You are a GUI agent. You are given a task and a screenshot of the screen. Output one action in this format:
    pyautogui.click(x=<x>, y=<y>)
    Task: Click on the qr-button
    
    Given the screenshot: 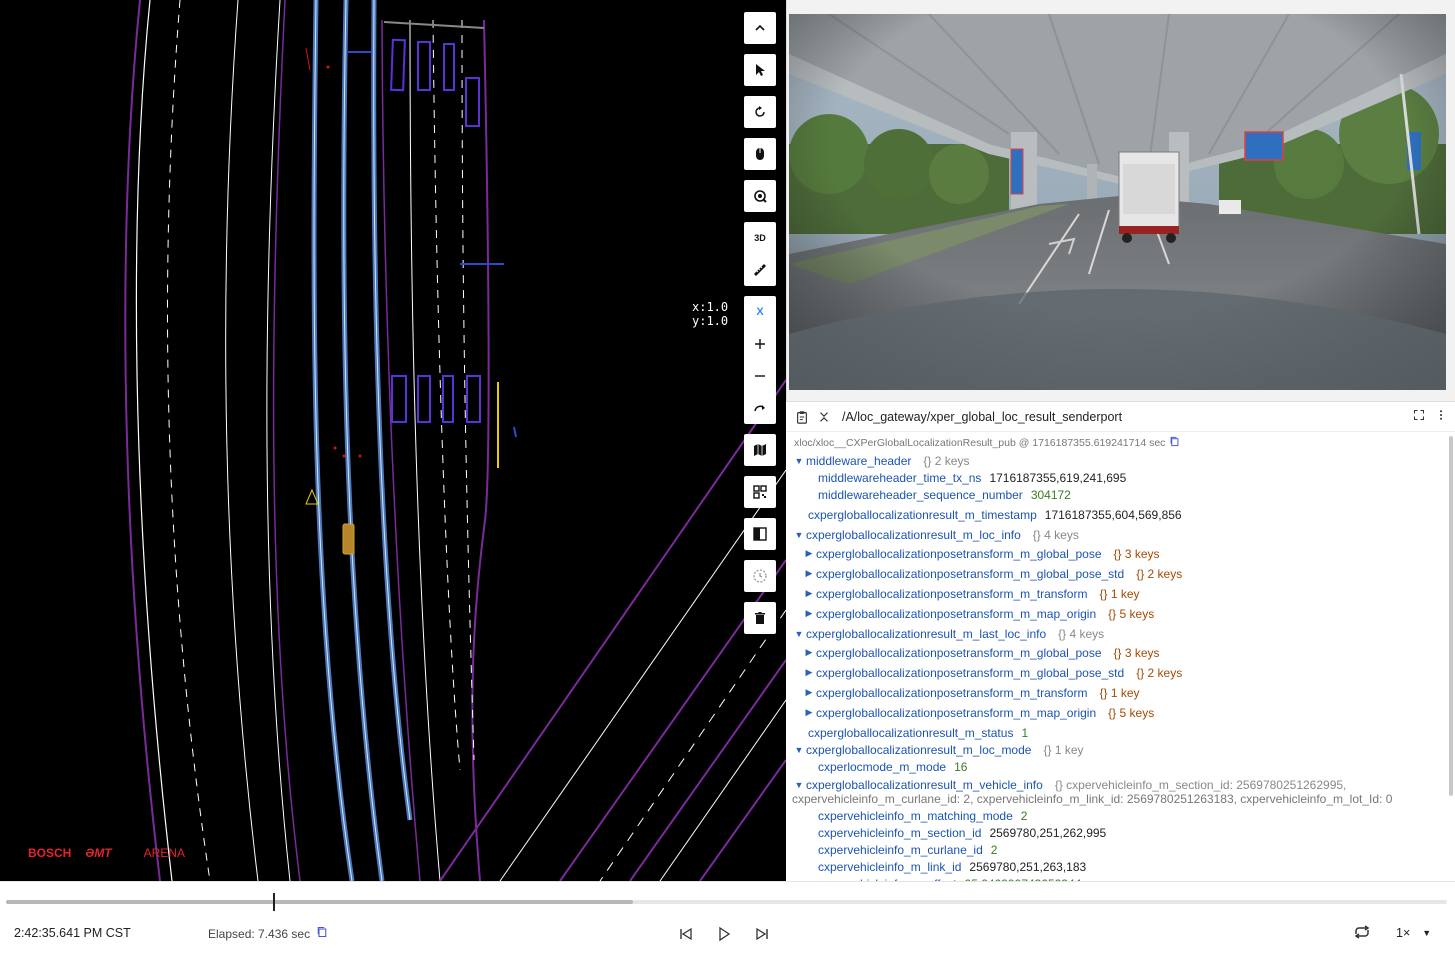 What is the action you would take?
    pyautogui.click(x=760, y=492)
    